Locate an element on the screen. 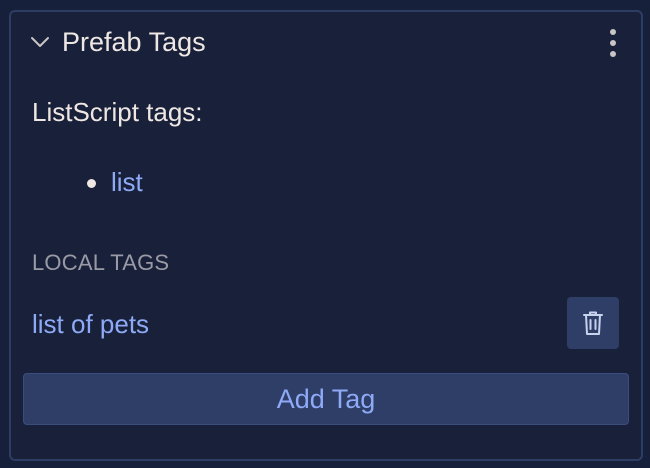 The width and height of the screenshot is (650, 468). trash-icon is located at coordinates (593, 323).